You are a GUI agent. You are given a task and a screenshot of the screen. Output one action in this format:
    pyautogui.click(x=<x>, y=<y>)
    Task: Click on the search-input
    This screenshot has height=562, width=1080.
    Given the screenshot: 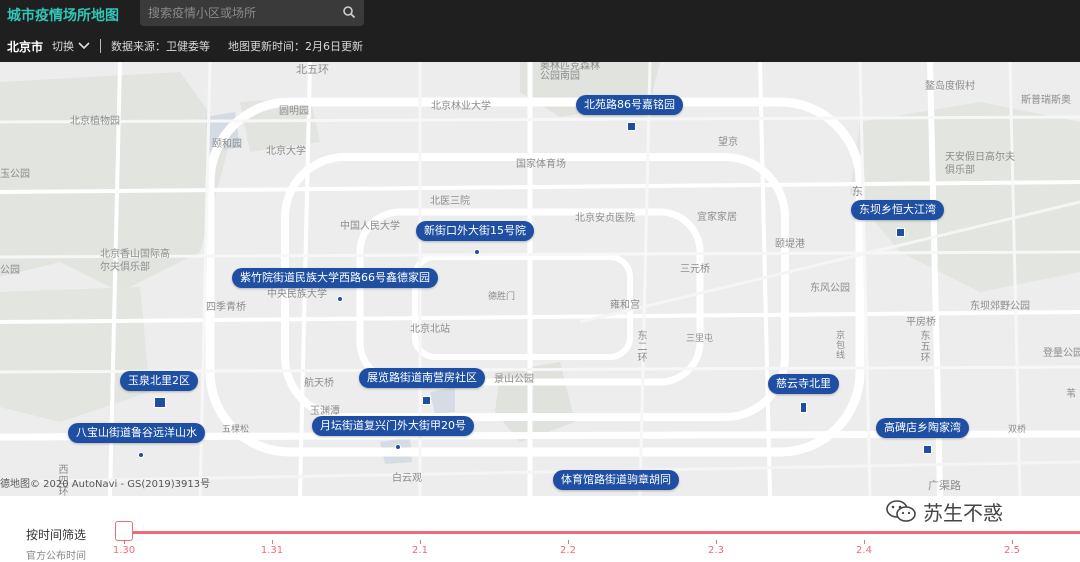 What is the action you would take?
    pyautogui.click(x=243, y=13)
    